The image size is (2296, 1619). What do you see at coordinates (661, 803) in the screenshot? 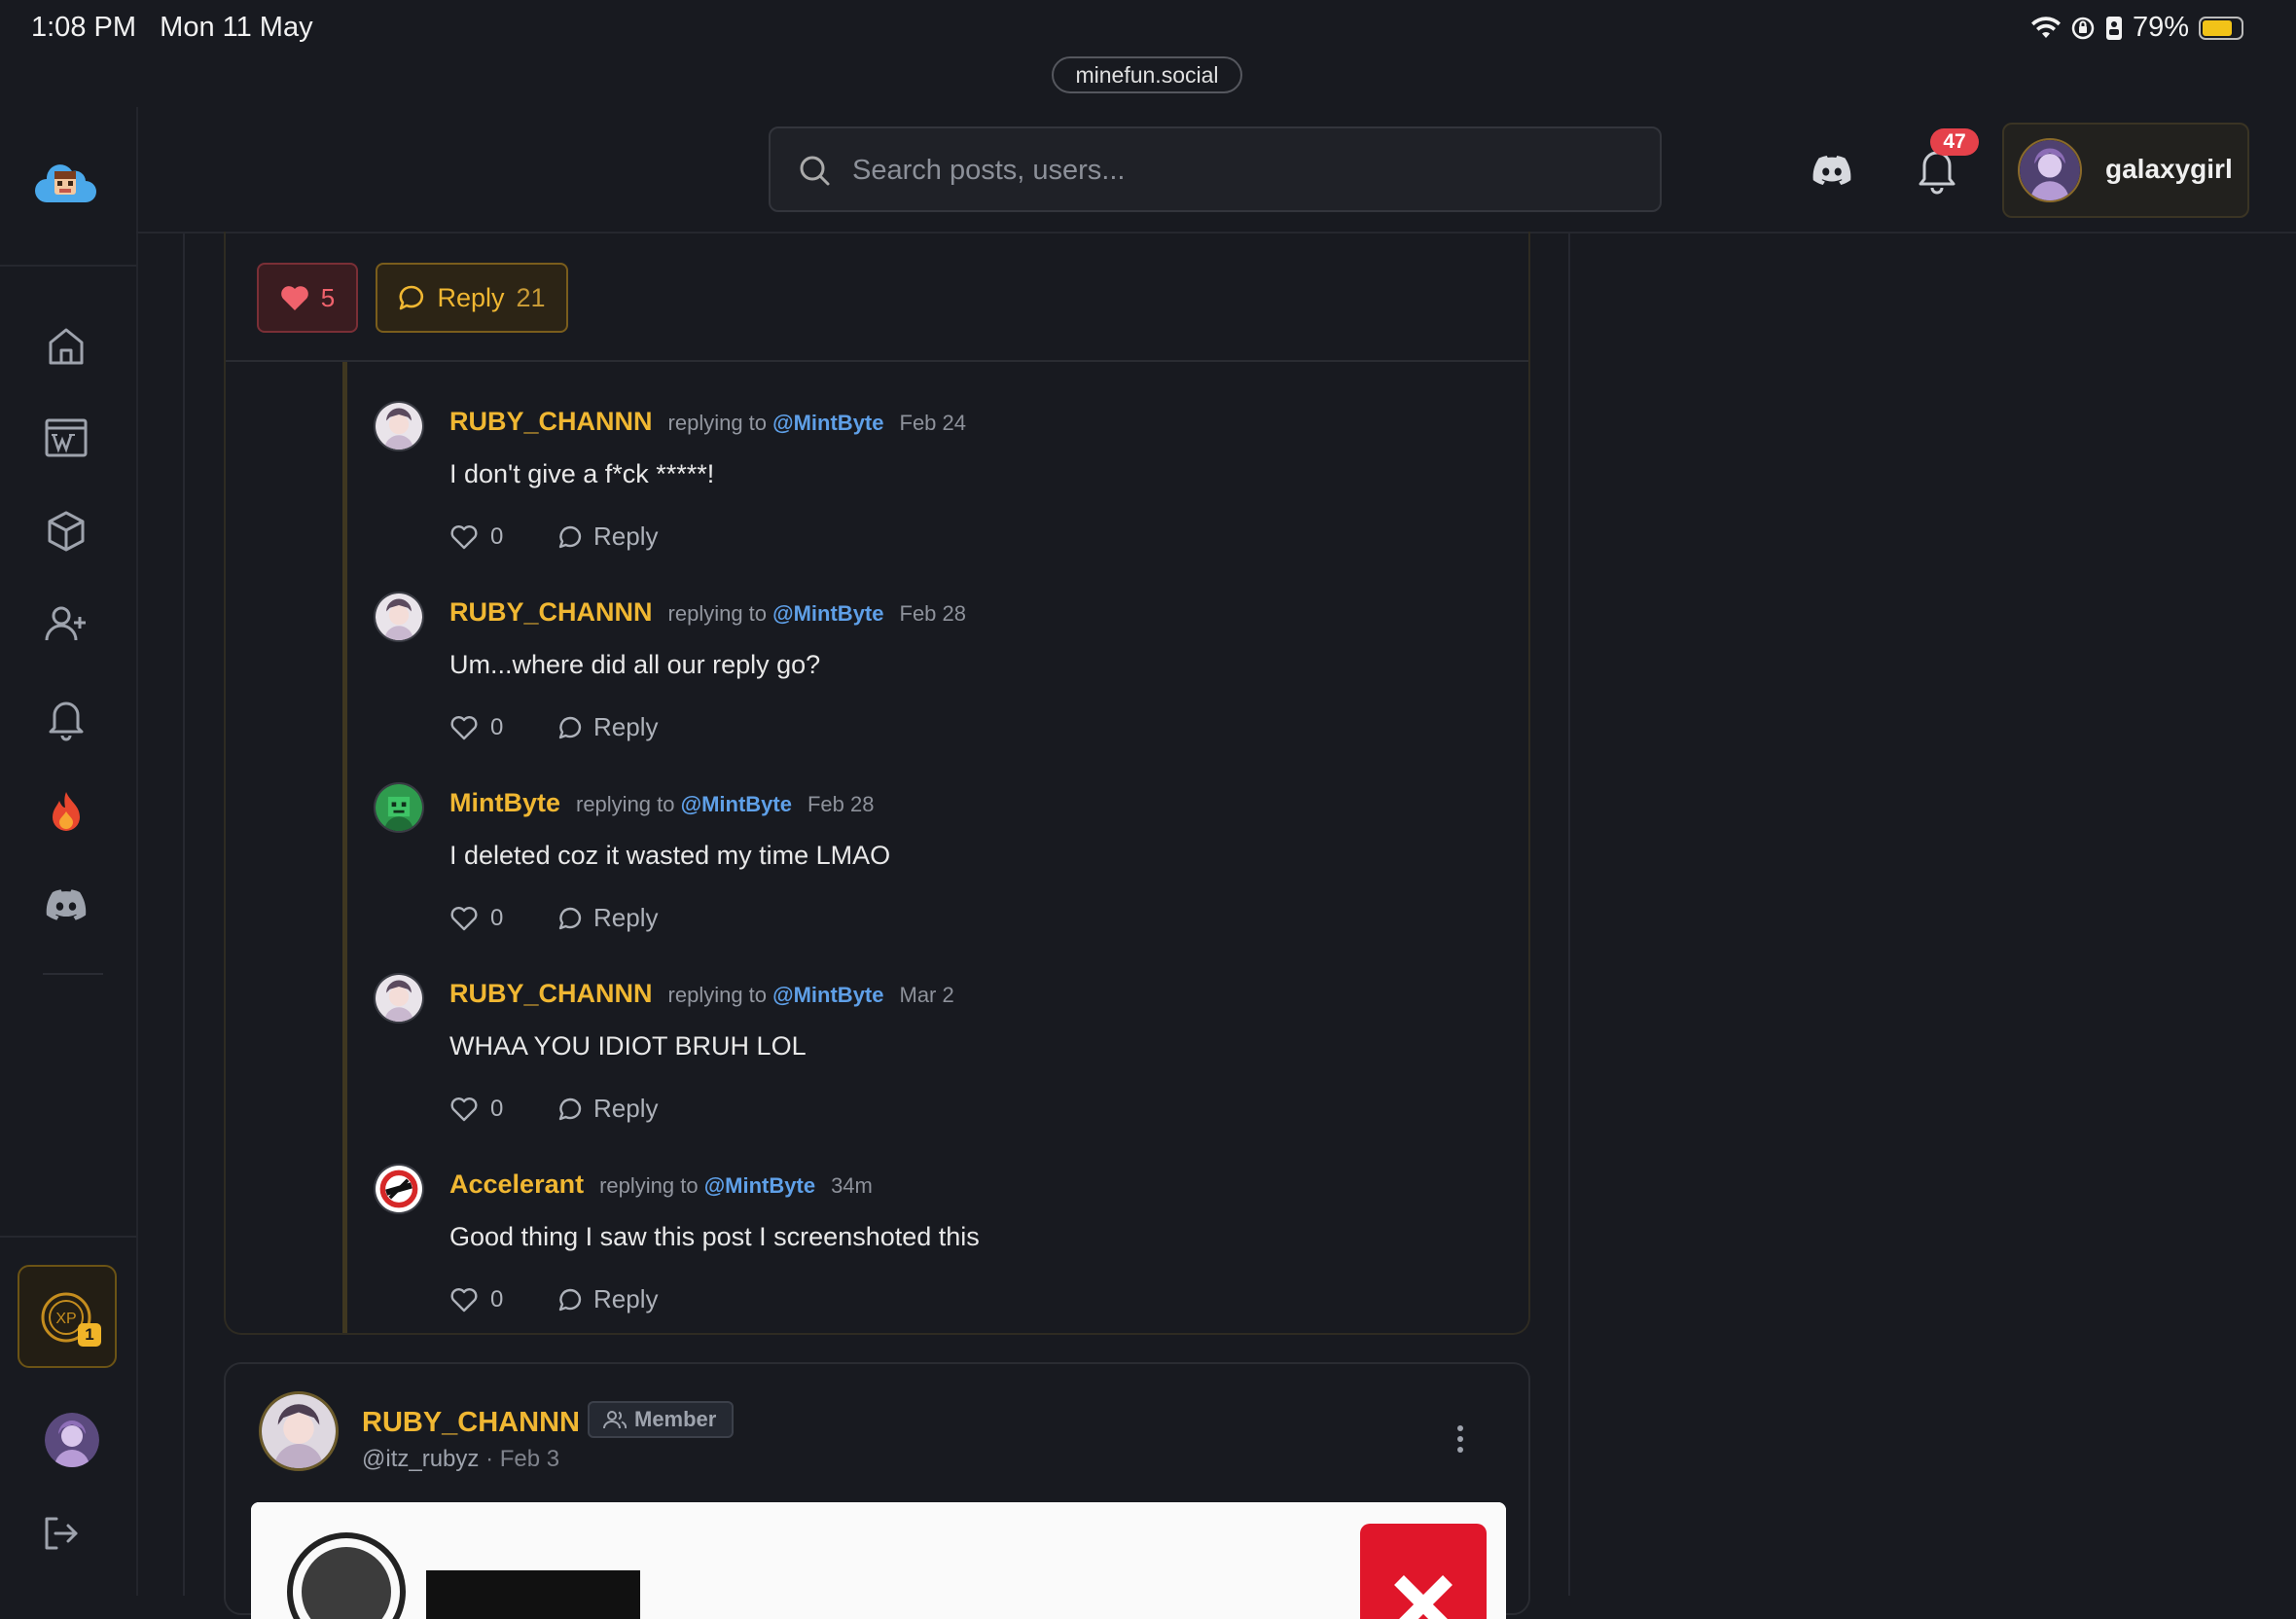
I see `comment-header: MintByte replying to @MintByte Feb 28` at bounding box center [661, 803].